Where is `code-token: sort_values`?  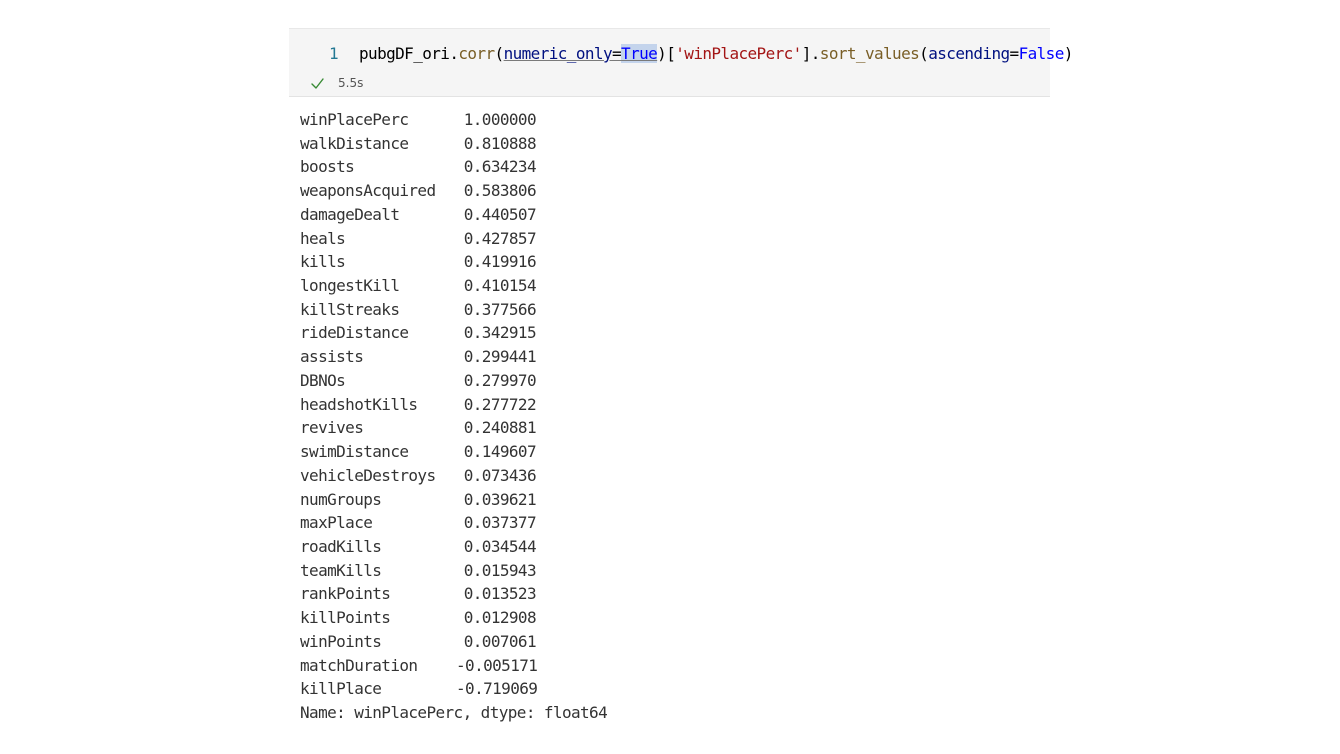
code-token: sort_values is located at coordinates (869, 53).